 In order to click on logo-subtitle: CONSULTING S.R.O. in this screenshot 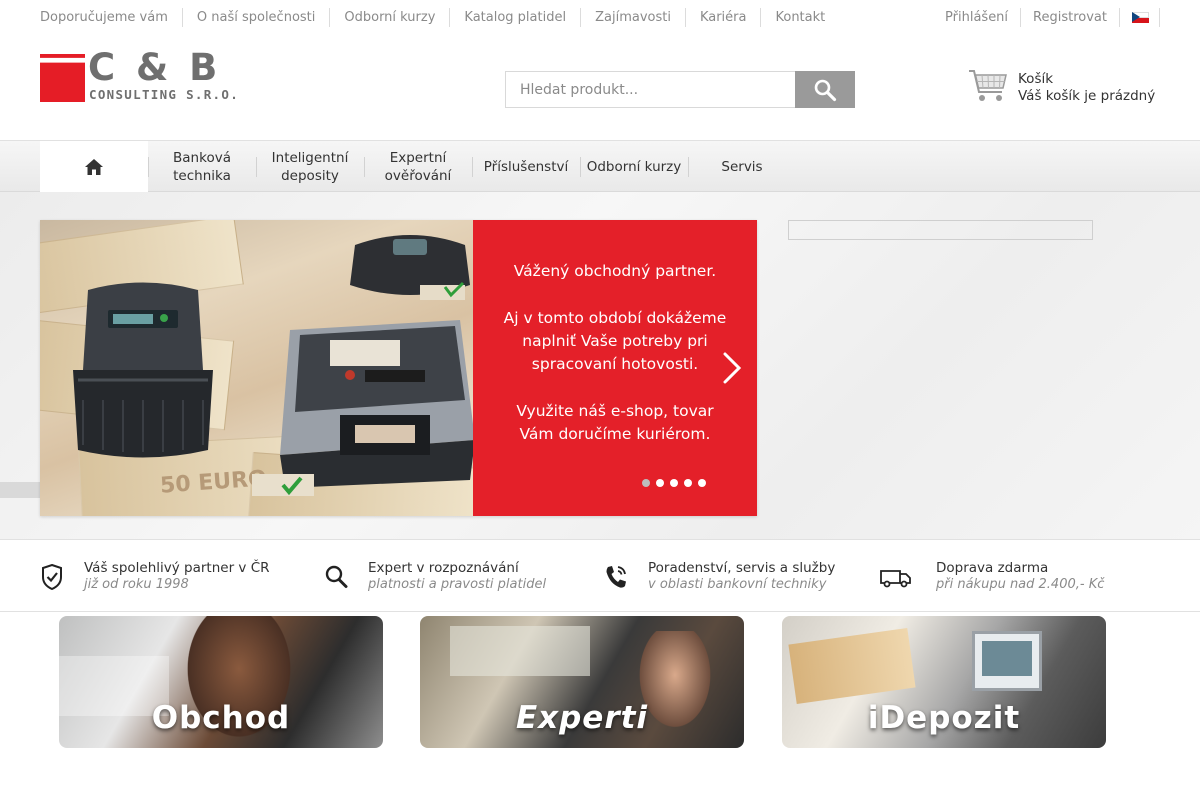, I will do `click(164, 94)`.